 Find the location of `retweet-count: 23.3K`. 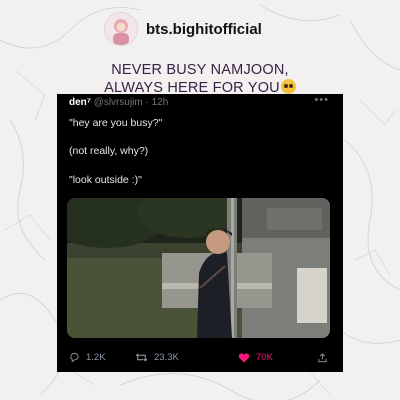

retweet-count: 23.3K is located at coordinates (166, 357).